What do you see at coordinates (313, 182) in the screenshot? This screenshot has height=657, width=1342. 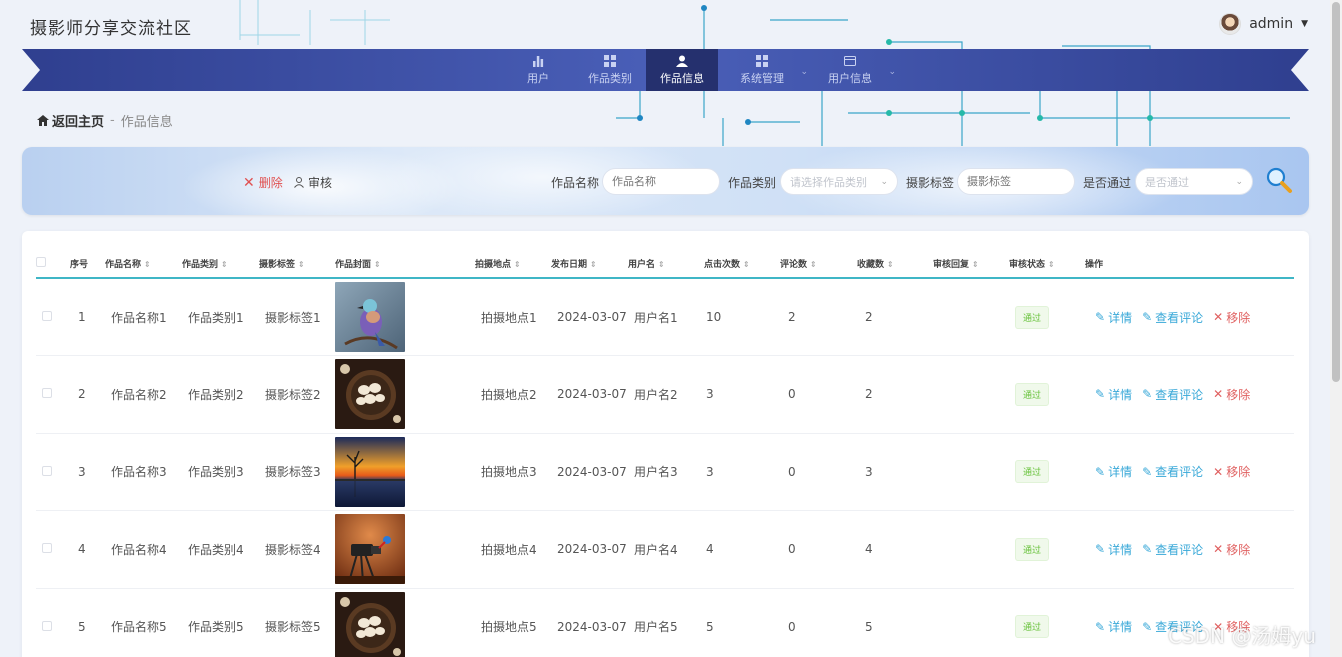 I see `audit-button: 审核` at bounding box center [313, 182].